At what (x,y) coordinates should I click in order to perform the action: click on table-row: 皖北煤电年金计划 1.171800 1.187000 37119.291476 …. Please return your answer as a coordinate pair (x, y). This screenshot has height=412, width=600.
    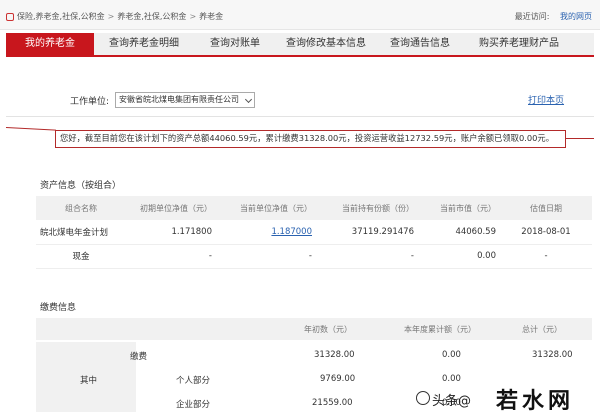
    Looking at the image, I should click on (314, 232).